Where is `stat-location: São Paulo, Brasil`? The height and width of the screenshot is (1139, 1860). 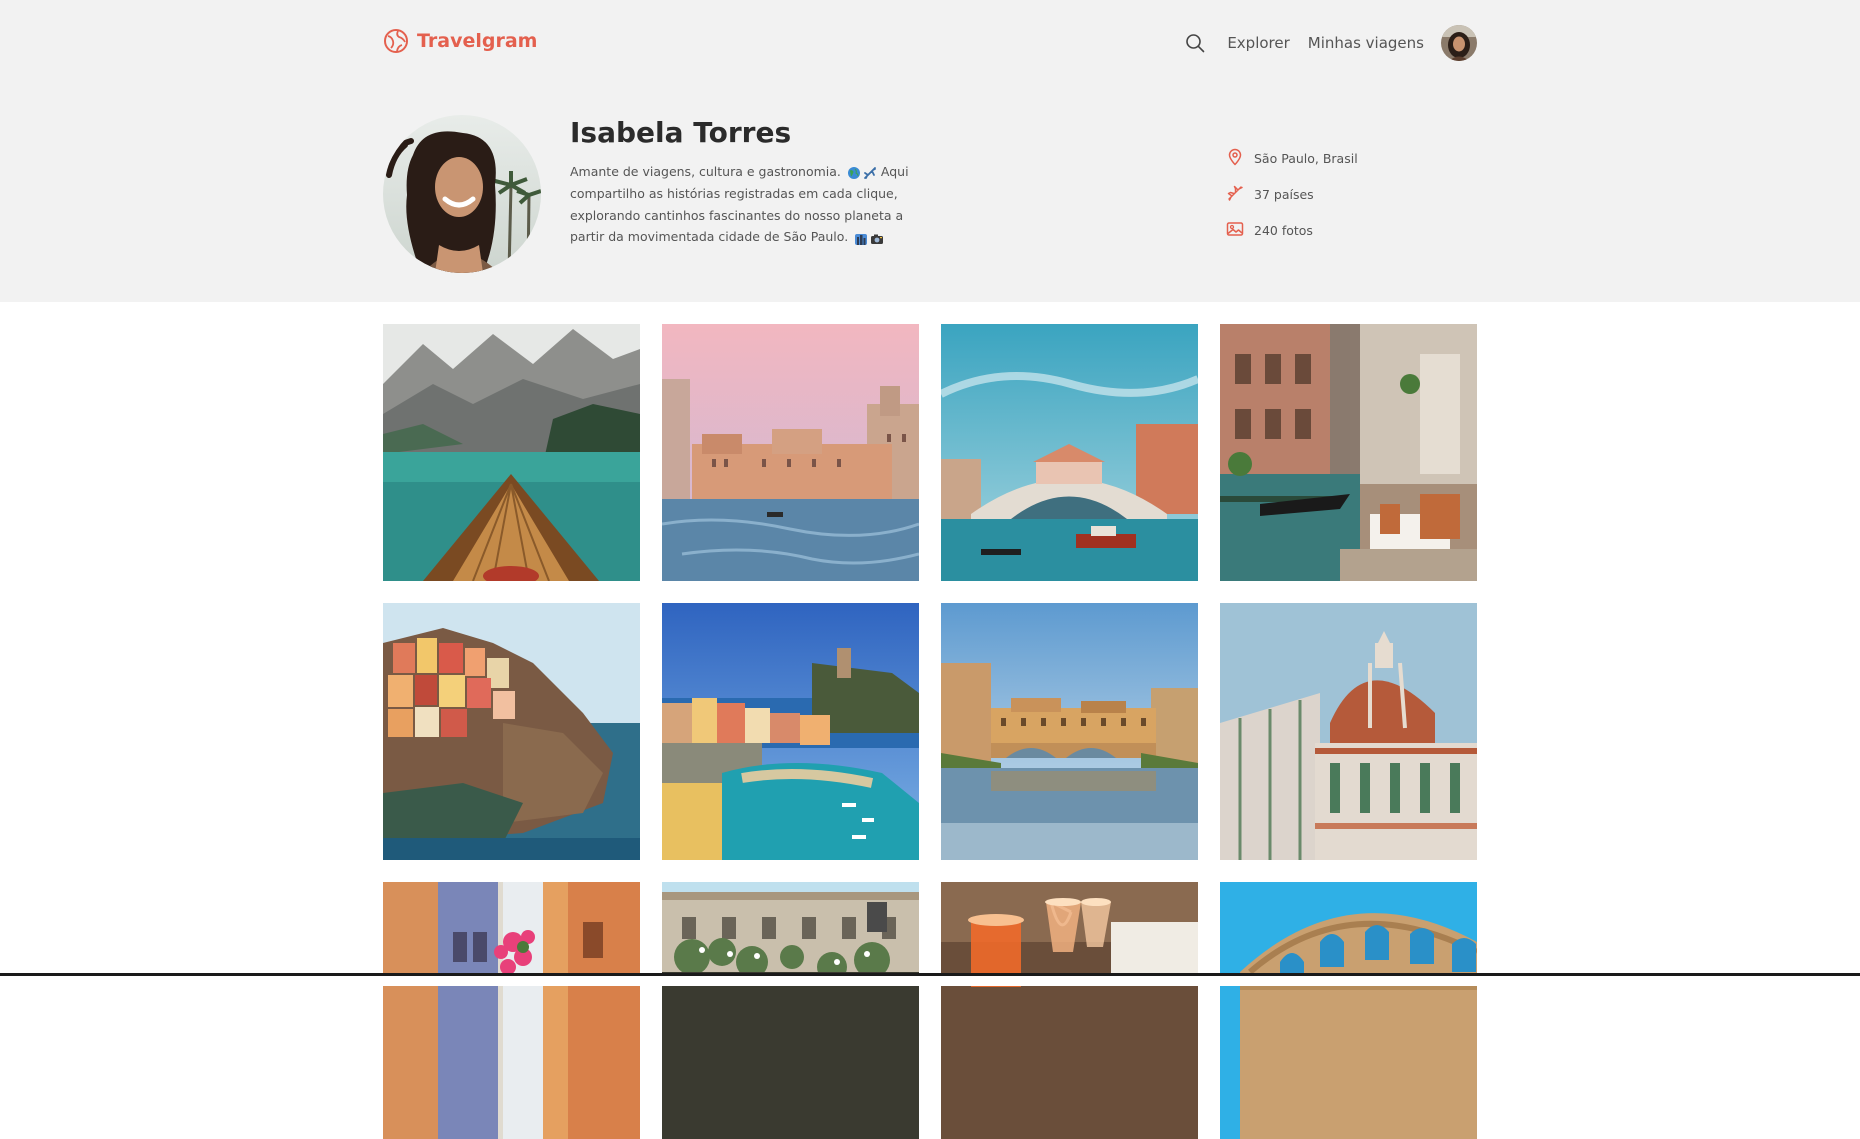
stat-location: São Paulo, Brasil is located at coordinates (1292, 158).